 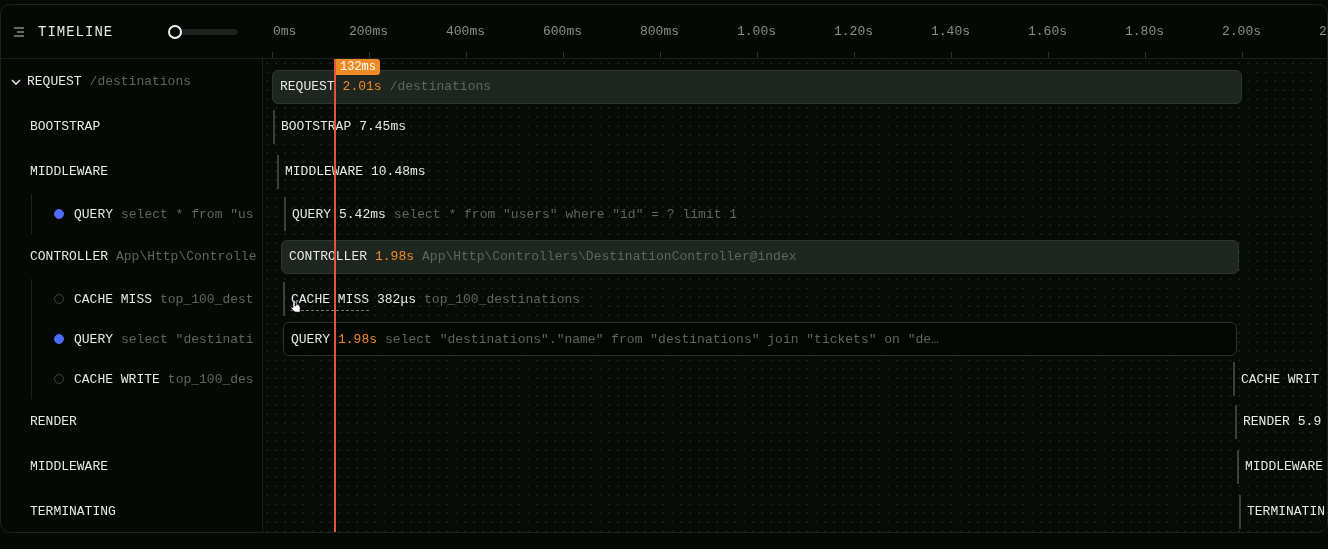 I want to click on span-detail: App\Http\Controllers\DestinationController@index, so click(x=609, y=256).